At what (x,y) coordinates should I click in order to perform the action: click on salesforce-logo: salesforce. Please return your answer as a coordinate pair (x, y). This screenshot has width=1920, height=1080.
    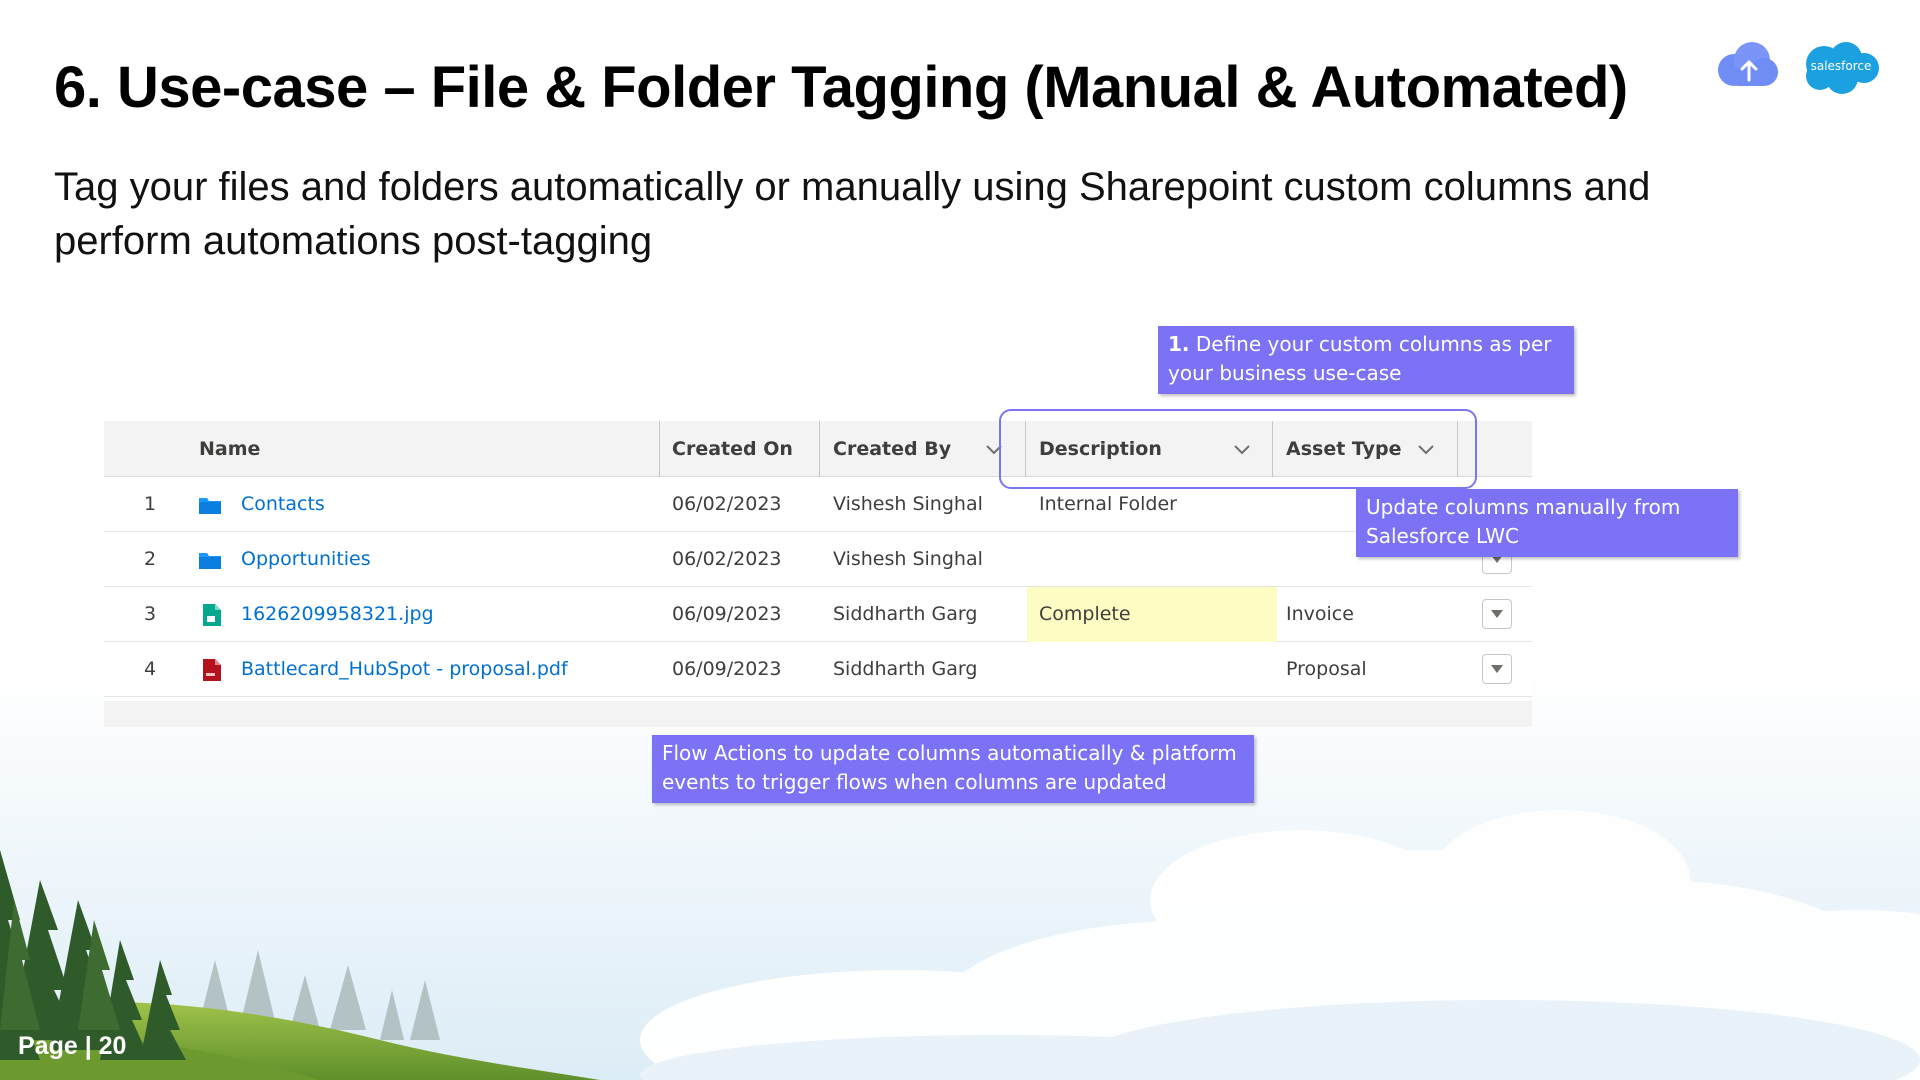
    Looking at the image, I should click on (1840, 68).